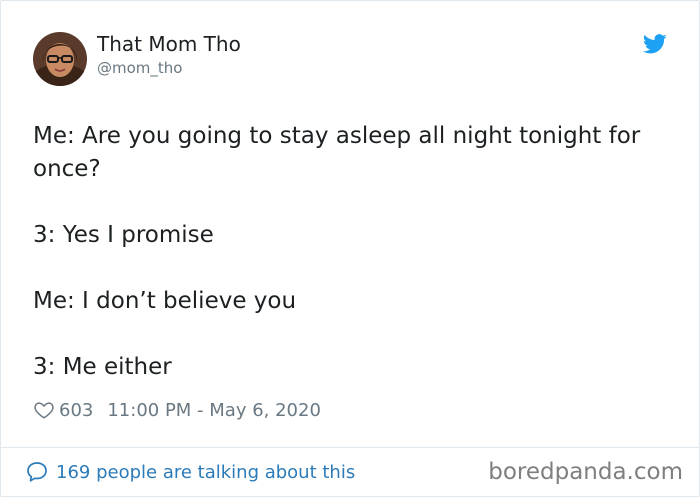 This screenshot has height=497, width=700. What do you see at coordinates (169, 44) in the screenshot?
I see `display-name: That Mom Tho` at bounding box center [169, 44].